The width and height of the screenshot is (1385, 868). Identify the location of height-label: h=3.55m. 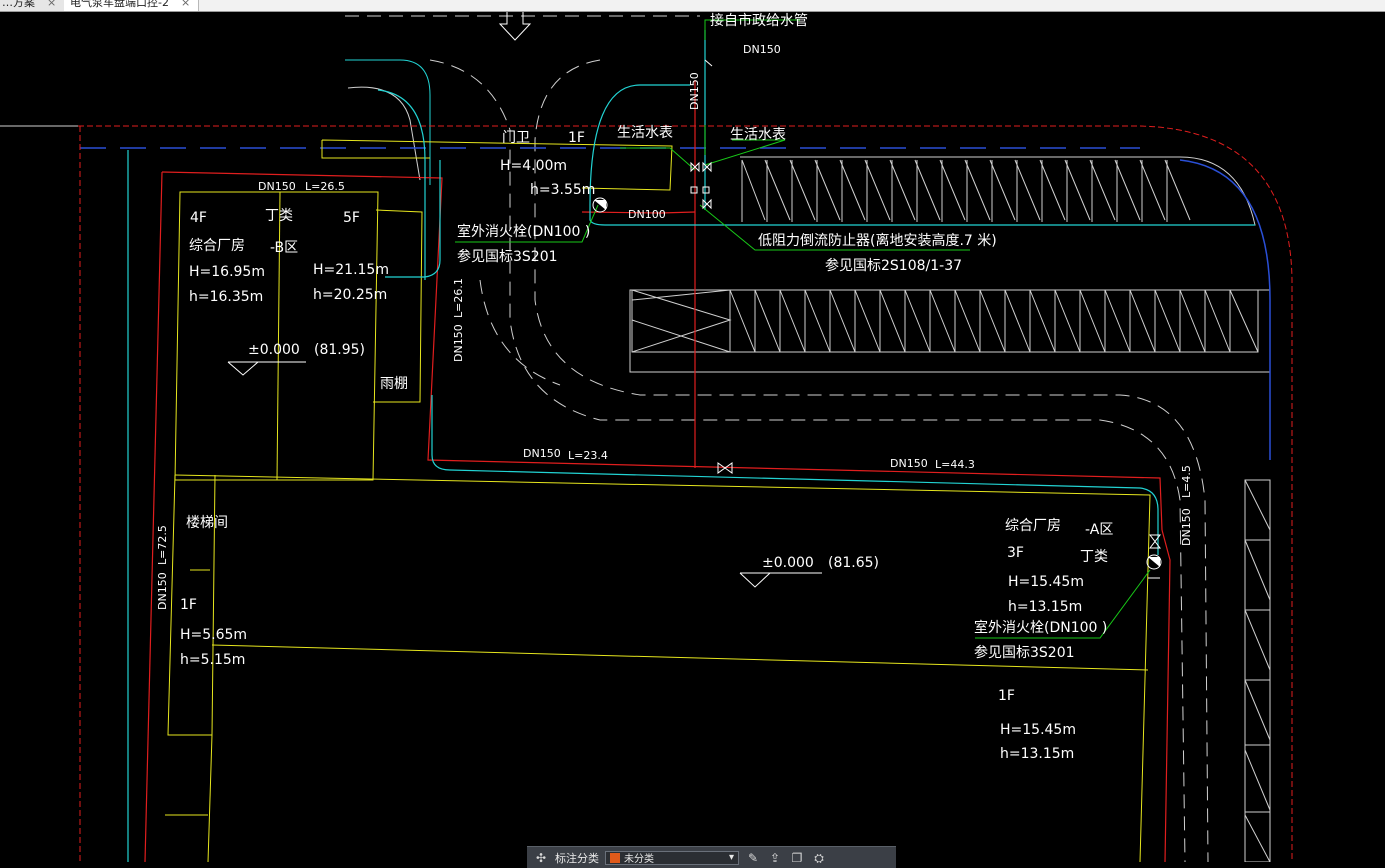
(562, 190).